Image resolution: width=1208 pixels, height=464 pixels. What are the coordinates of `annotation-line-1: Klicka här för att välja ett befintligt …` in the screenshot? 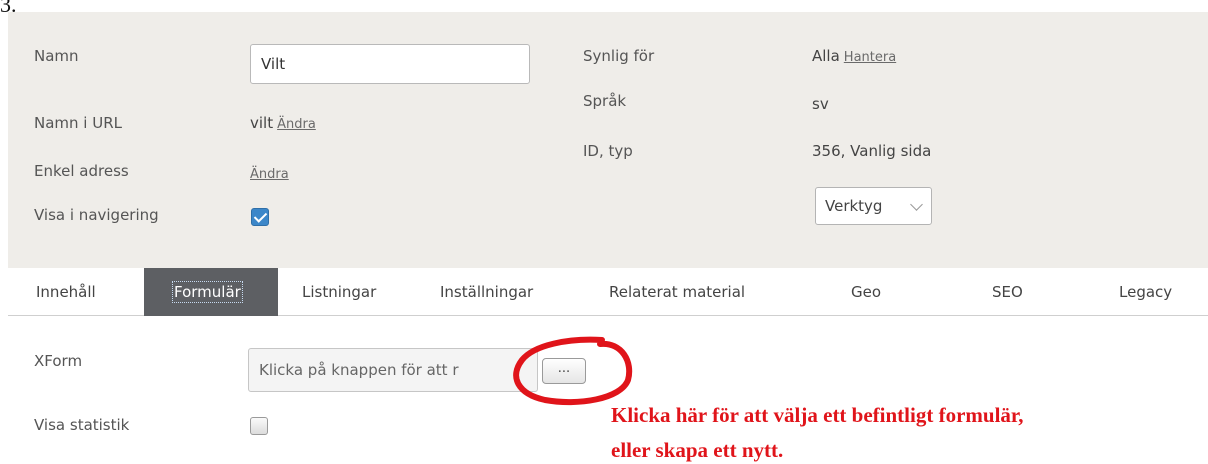 It's located at (817, 415).